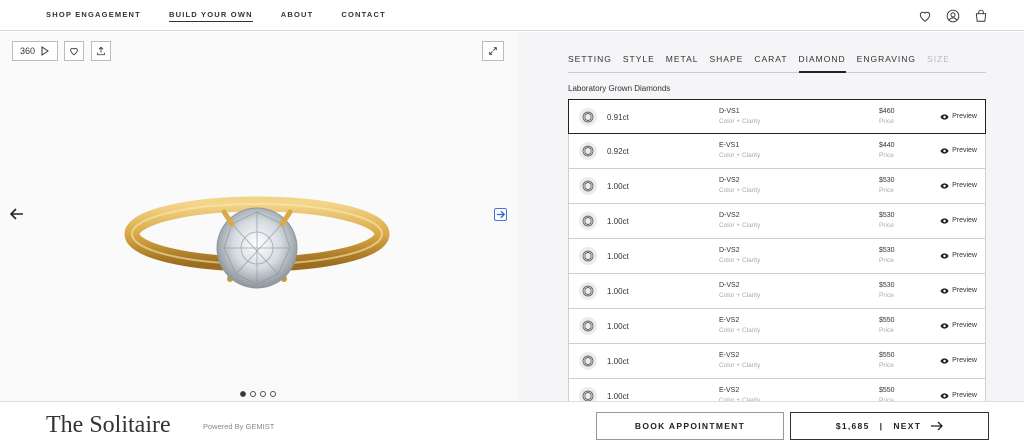 The height and width of the screenshot is (447, 1024). What do you see at coordinates (727, 63) in the screenshot?
I see `tab-shape: SHAPE` at bounding box center [727, 63].